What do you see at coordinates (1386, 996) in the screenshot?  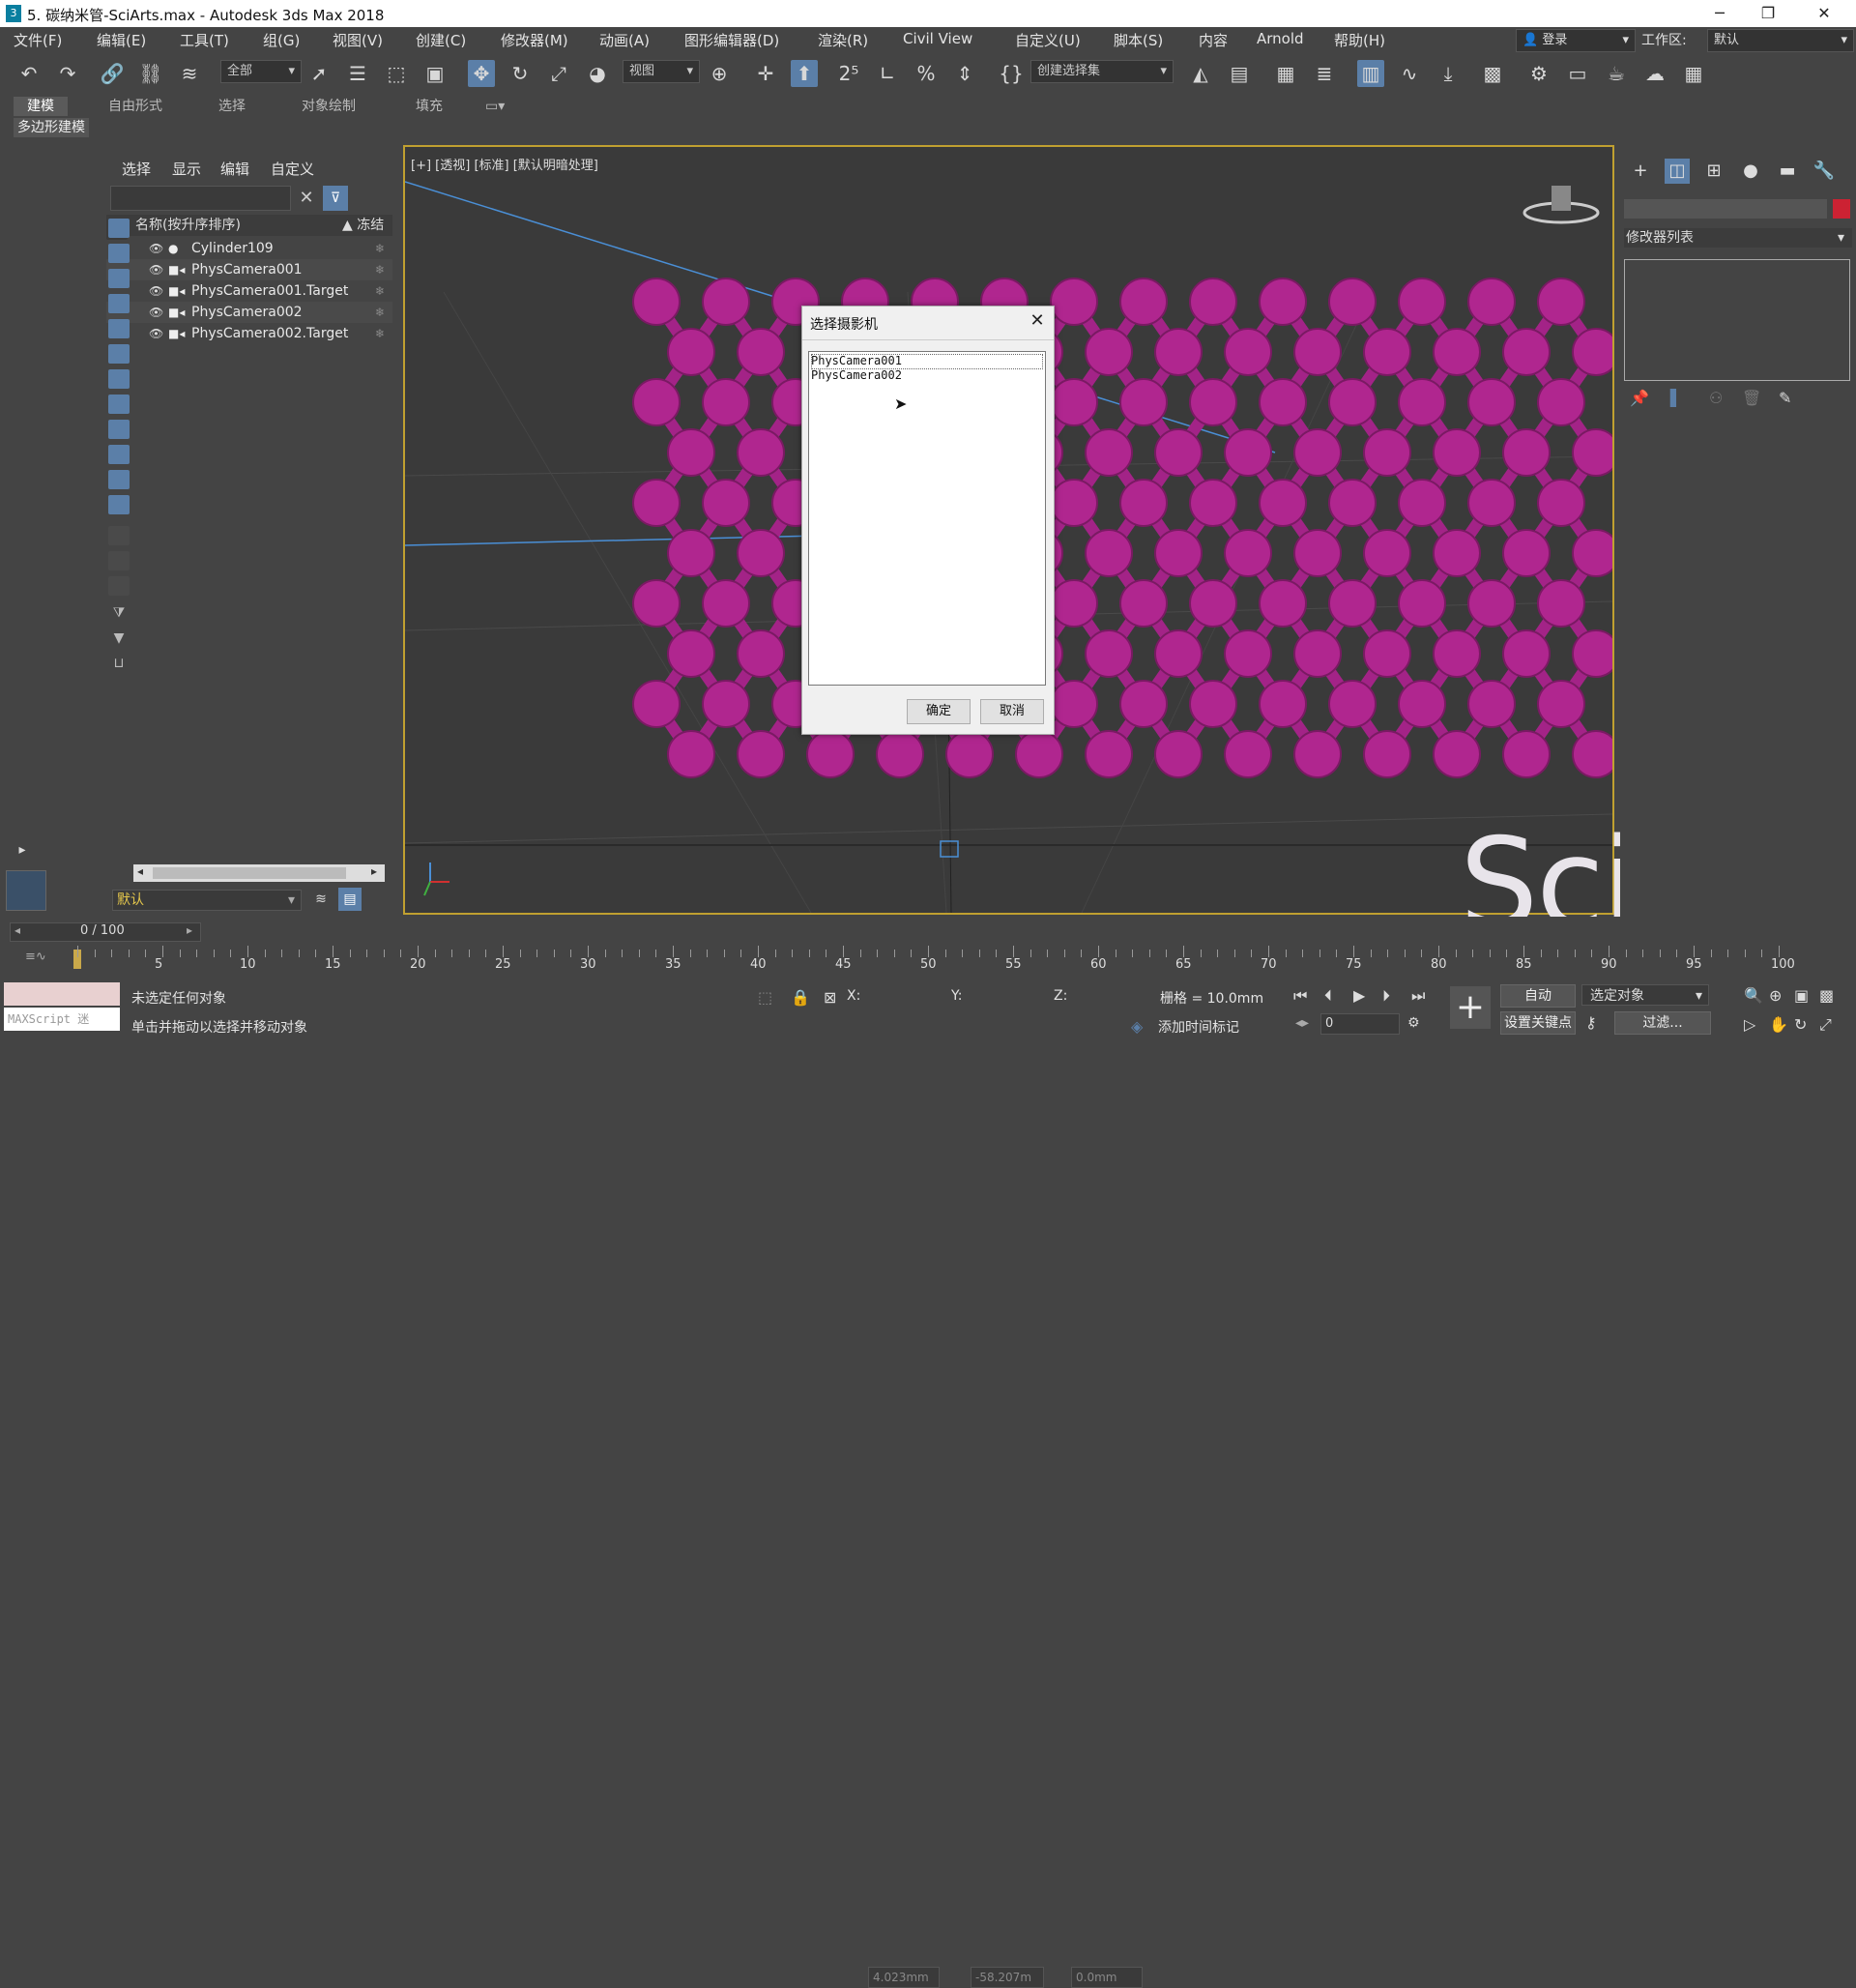 I see `next-frame-icon: ⏵` at bounding box center [1386, 996].